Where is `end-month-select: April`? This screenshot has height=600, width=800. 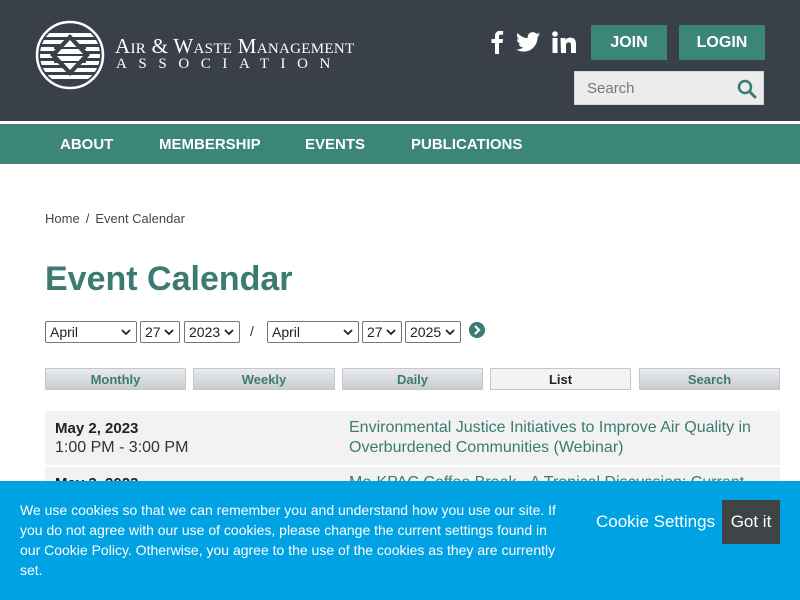 end-month-select: April is located at coordinates (313, 332).